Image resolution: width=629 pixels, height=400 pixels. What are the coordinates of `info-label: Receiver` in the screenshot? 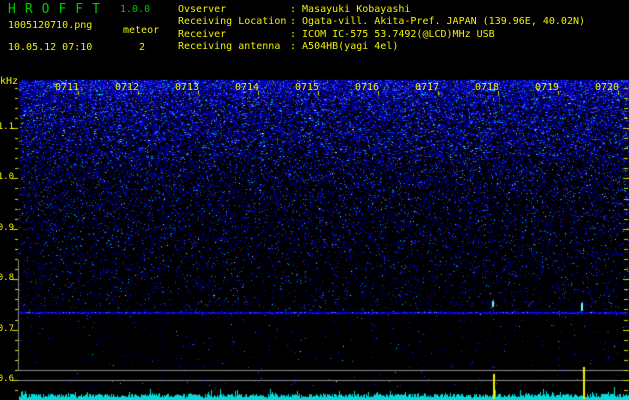 It's located at (202, 34).